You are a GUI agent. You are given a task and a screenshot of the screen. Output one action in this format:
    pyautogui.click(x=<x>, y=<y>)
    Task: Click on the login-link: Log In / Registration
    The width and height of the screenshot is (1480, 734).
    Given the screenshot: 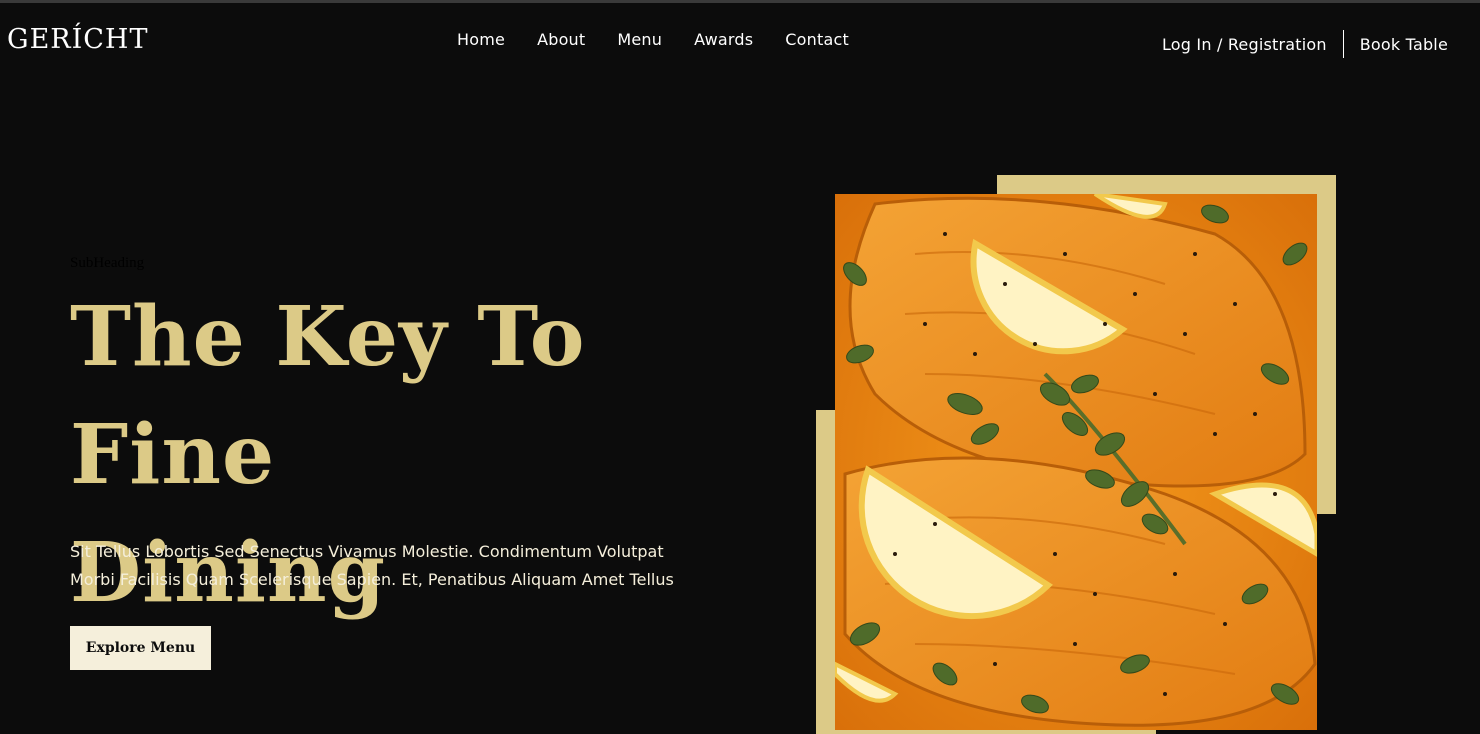 What is the action you would take?
    pyautogui.click(x=1244, y=44)
    